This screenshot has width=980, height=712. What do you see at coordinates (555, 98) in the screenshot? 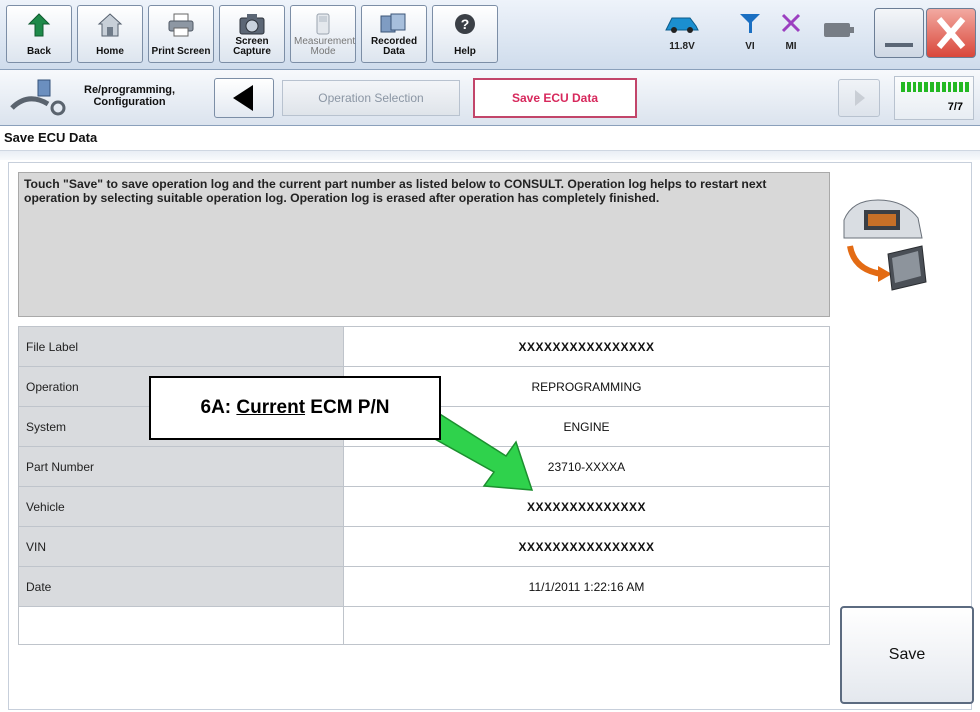
I see `step-save-ecu-data: Save ECU Data` at bounding box center [555, 98].